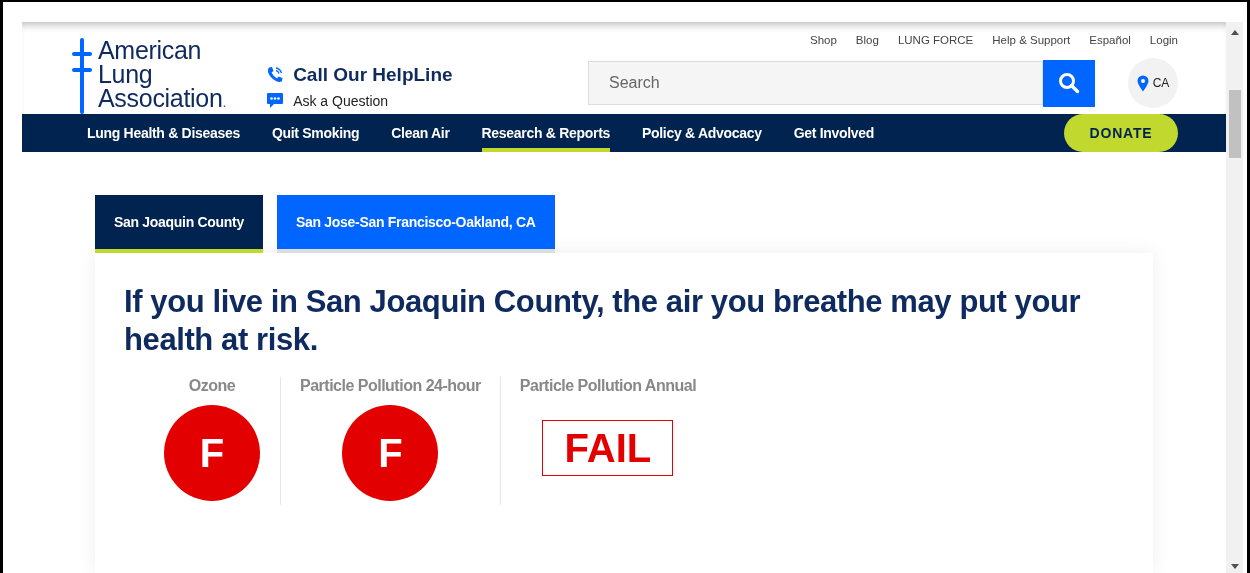  What do you see at coordinates (1121, 133) in the screenshot?
I see `donate-button: DONATE` at bounding box center [1121, 133].